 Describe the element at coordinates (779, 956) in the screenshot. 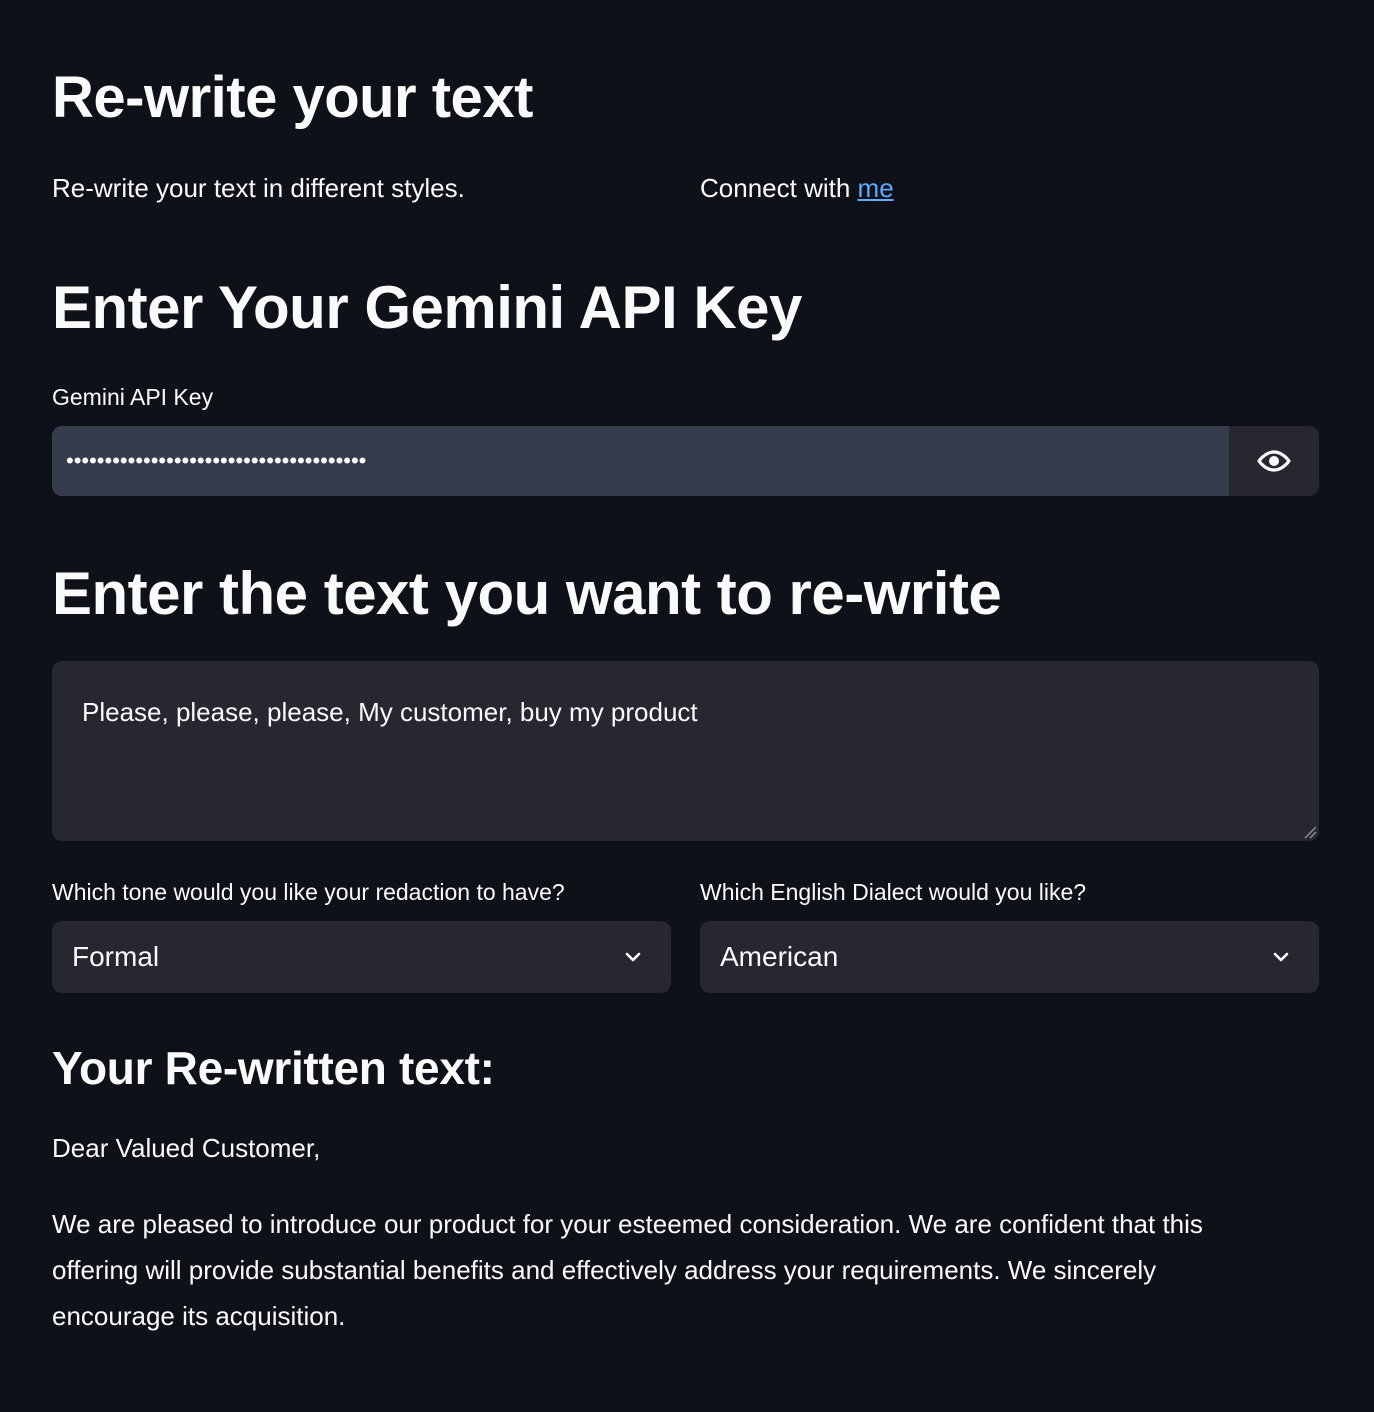

I see `dialect-selected-value: American` at that location.